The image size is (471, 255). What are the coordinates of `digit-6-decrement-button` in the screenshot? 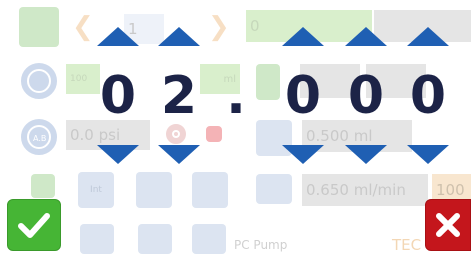 It's located at (428, 154).